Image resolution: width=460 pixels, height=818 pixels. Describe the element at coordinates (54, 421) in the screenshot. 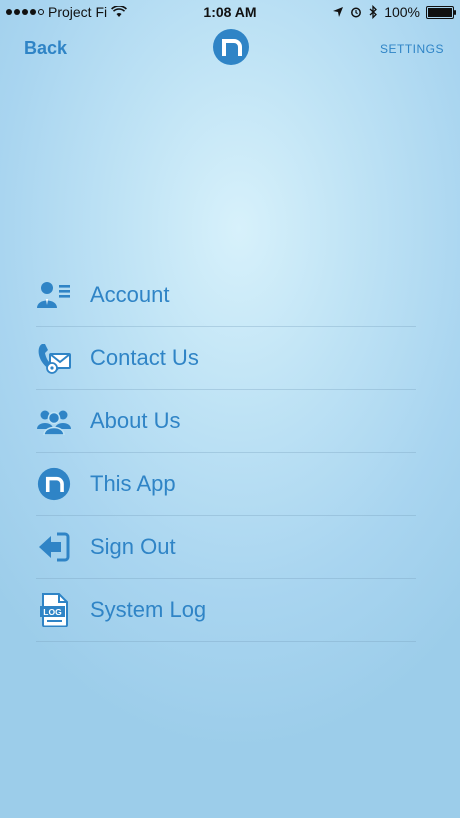

I see `group-icon` at that location.